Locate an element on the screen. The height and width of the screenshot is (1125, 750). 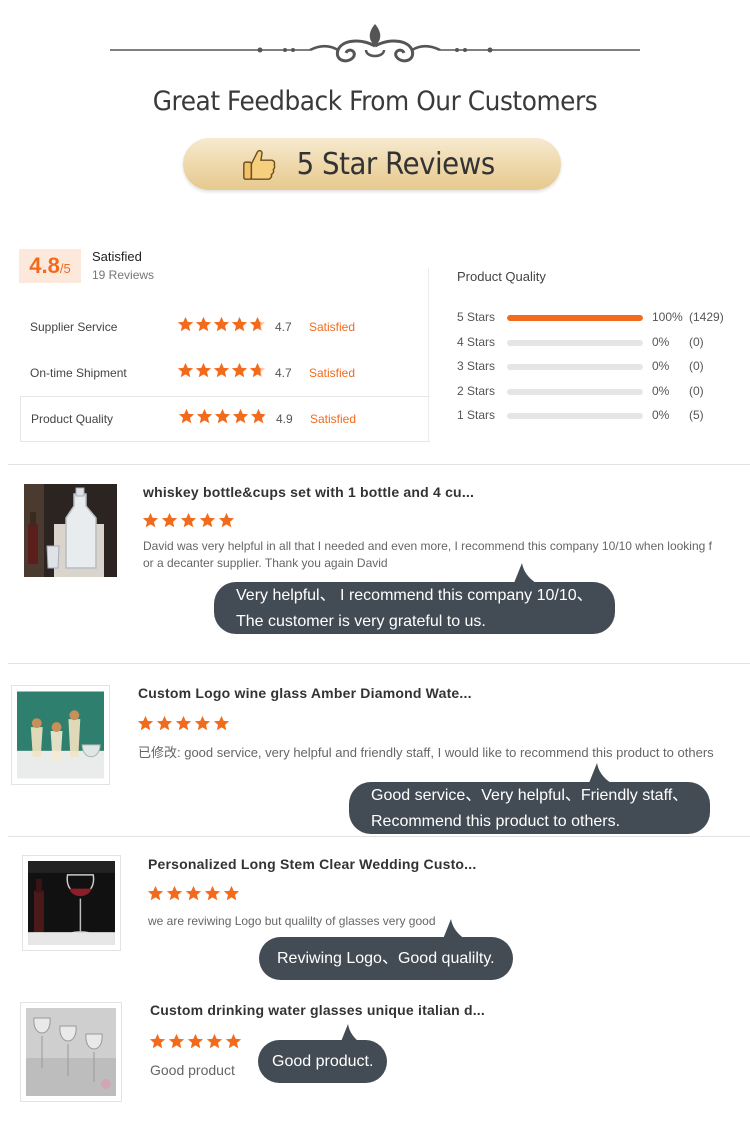
product-quality-title: Product Quality is located at coordinates (501, 276).